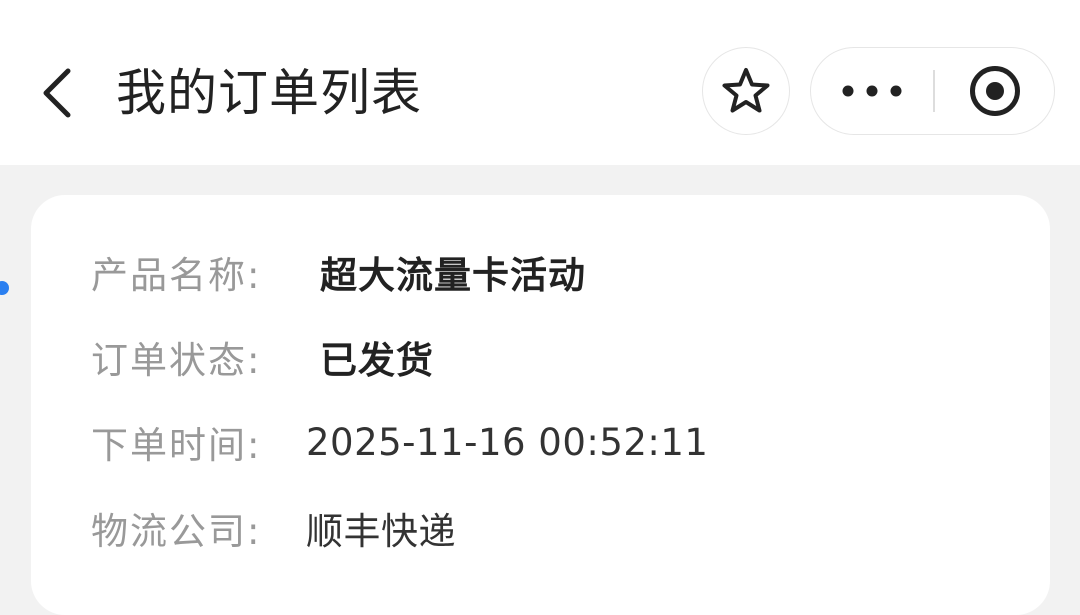  Describe the element at coordinates (507, 442) in the screenshot. I see `order-time-value: 2025-11-16 00:52:11` at that location.